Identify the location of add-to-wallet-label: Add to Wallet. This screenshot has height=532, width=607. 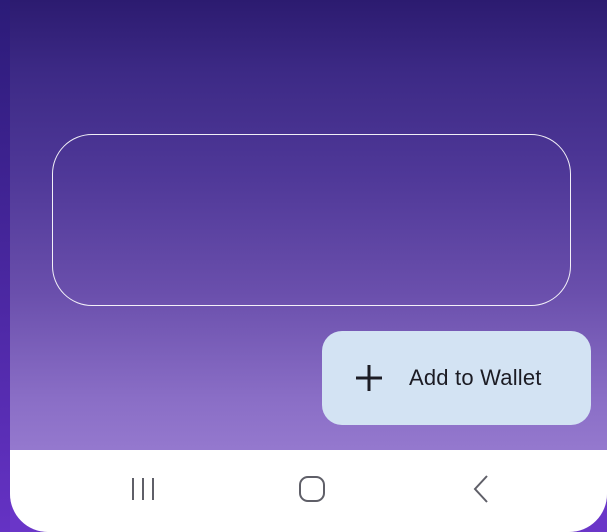
(475, 377).